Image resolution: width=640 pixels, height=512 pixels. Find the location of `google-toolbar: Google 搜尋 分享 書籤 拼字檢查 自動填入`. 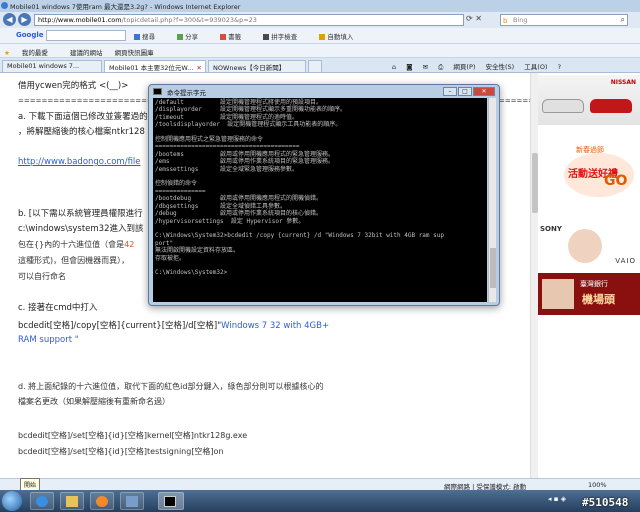

google-toolbar: Google 搜尋 分享 書籤 拼字檢查 自動填入 is located at coordinates (320, 36).